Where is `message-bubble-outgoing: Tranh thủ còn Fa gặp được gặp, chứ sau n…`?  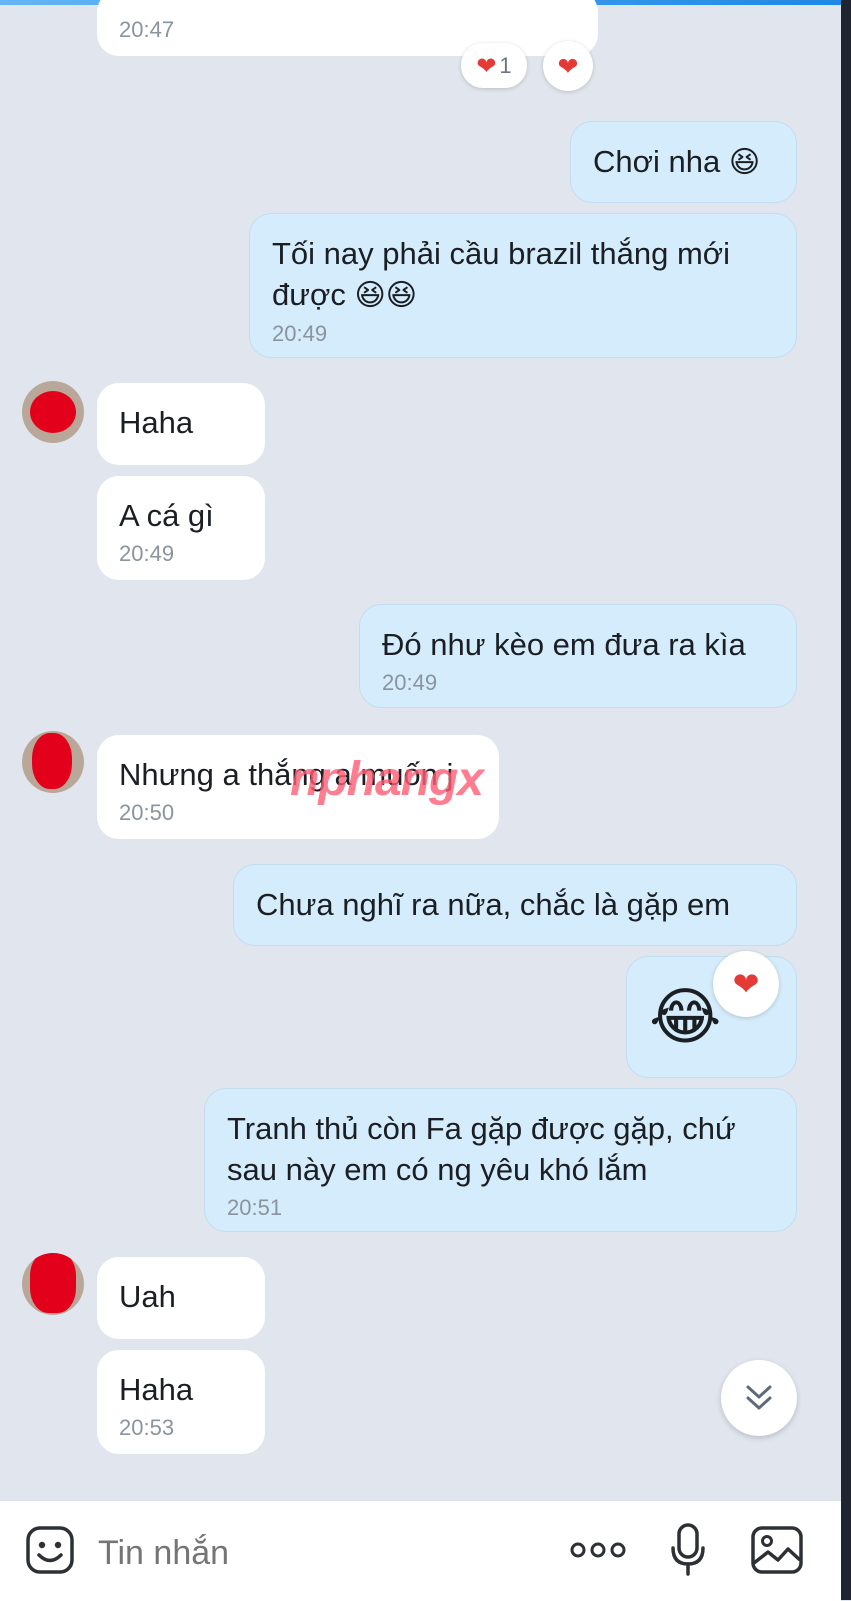
message-bubble-outgoing: Tranh thủ còn Fa gặp được gặp, chứ sau n… is located at coordinates (500, 1160).